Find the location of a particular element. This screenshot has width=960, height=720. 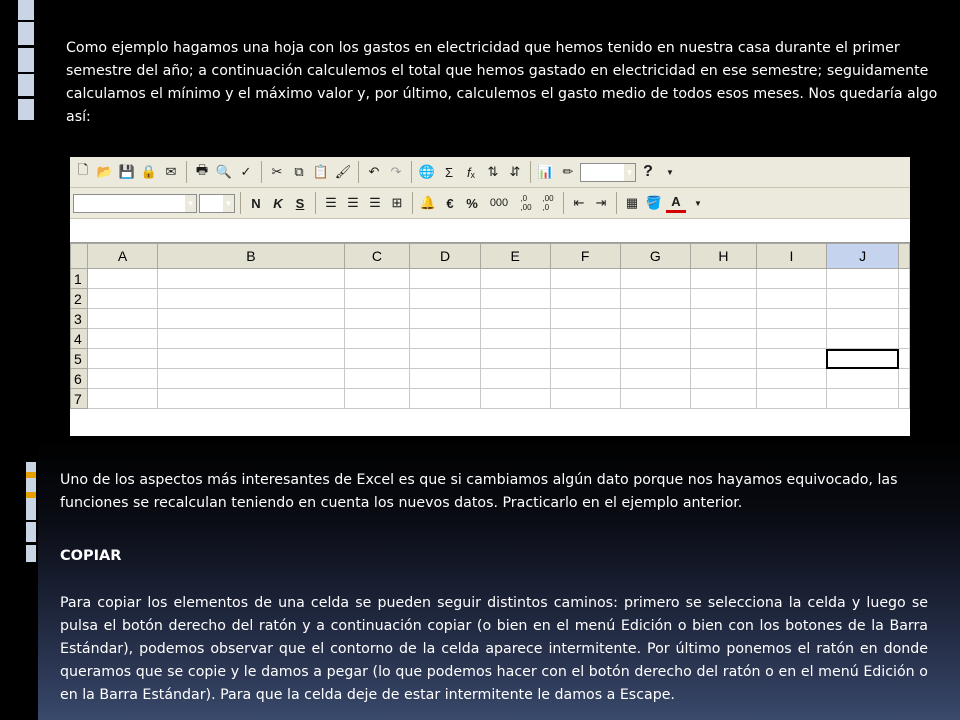

cell-I4: Máximo is located at coordinates (791, 338).